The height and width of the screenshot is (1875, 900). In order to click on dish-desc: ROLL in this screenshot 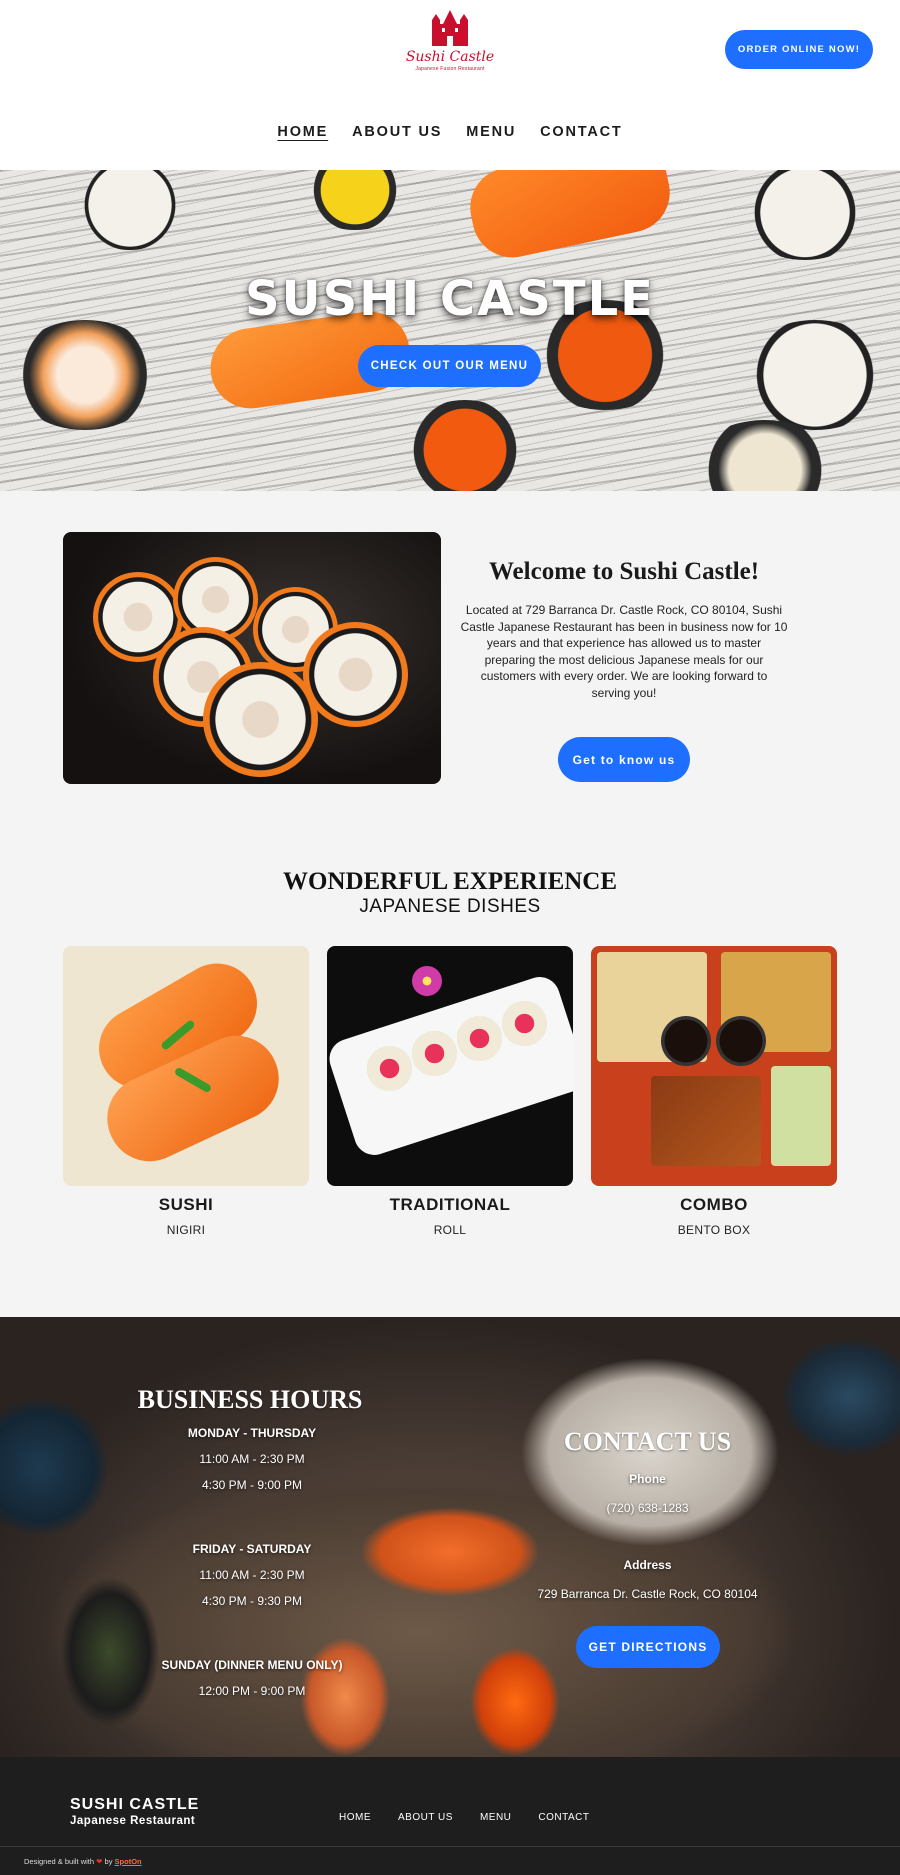, I will do `click(450, 1230)`.